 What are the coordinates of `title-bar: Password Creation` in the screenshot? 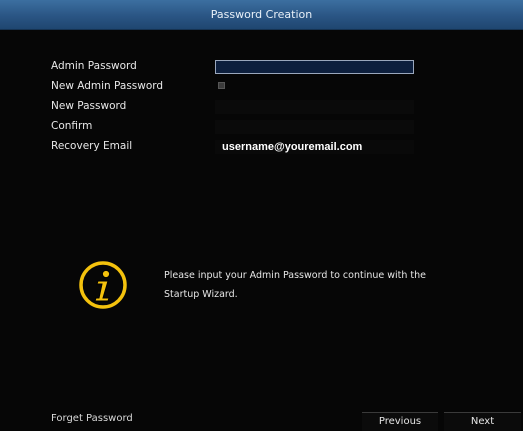 It's located at (261, 15).